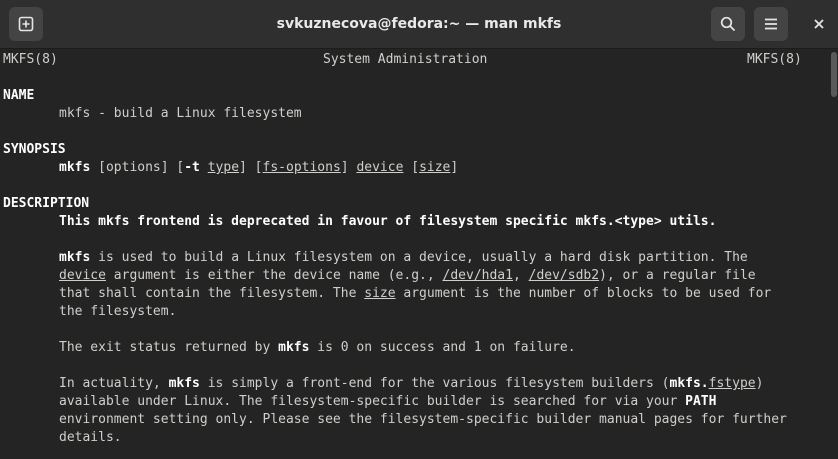 The height and width of the screenshot is (459, 838). I want to click on arg-size: size, so click(380, 293).